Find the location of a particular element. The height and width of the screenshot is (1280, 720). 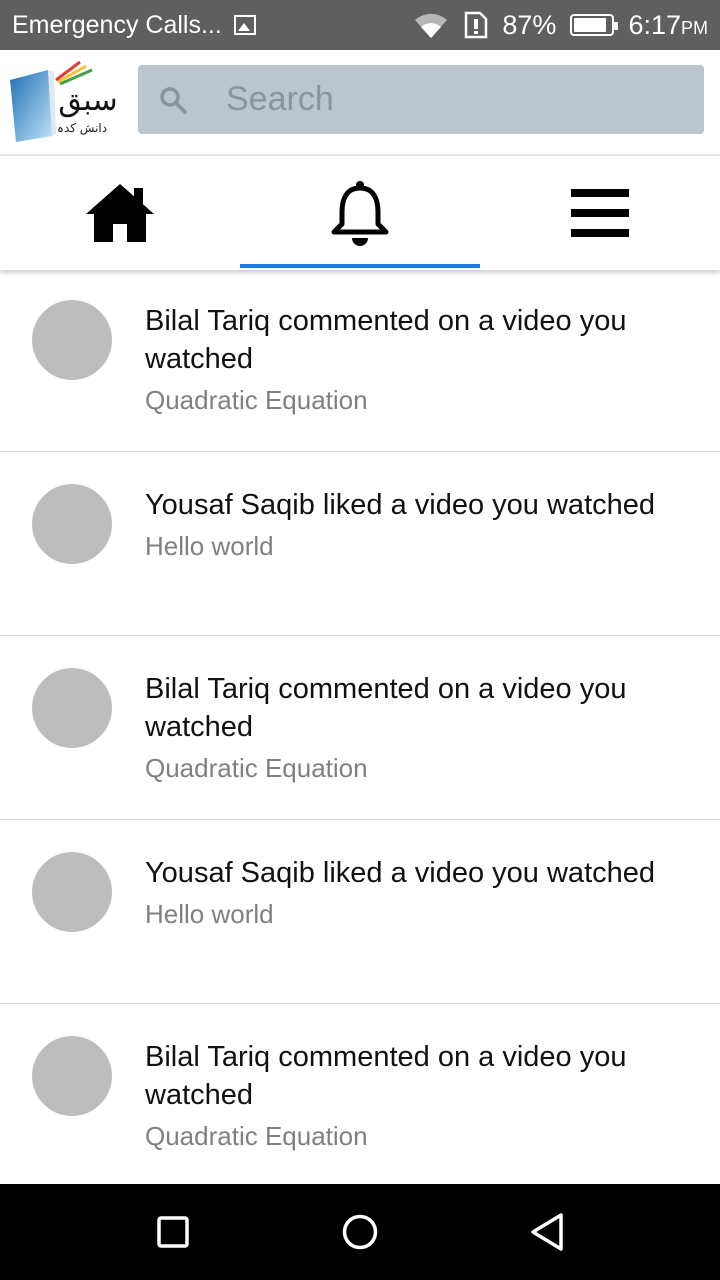

logo-text: سبق is located at coordinates (87, 100).